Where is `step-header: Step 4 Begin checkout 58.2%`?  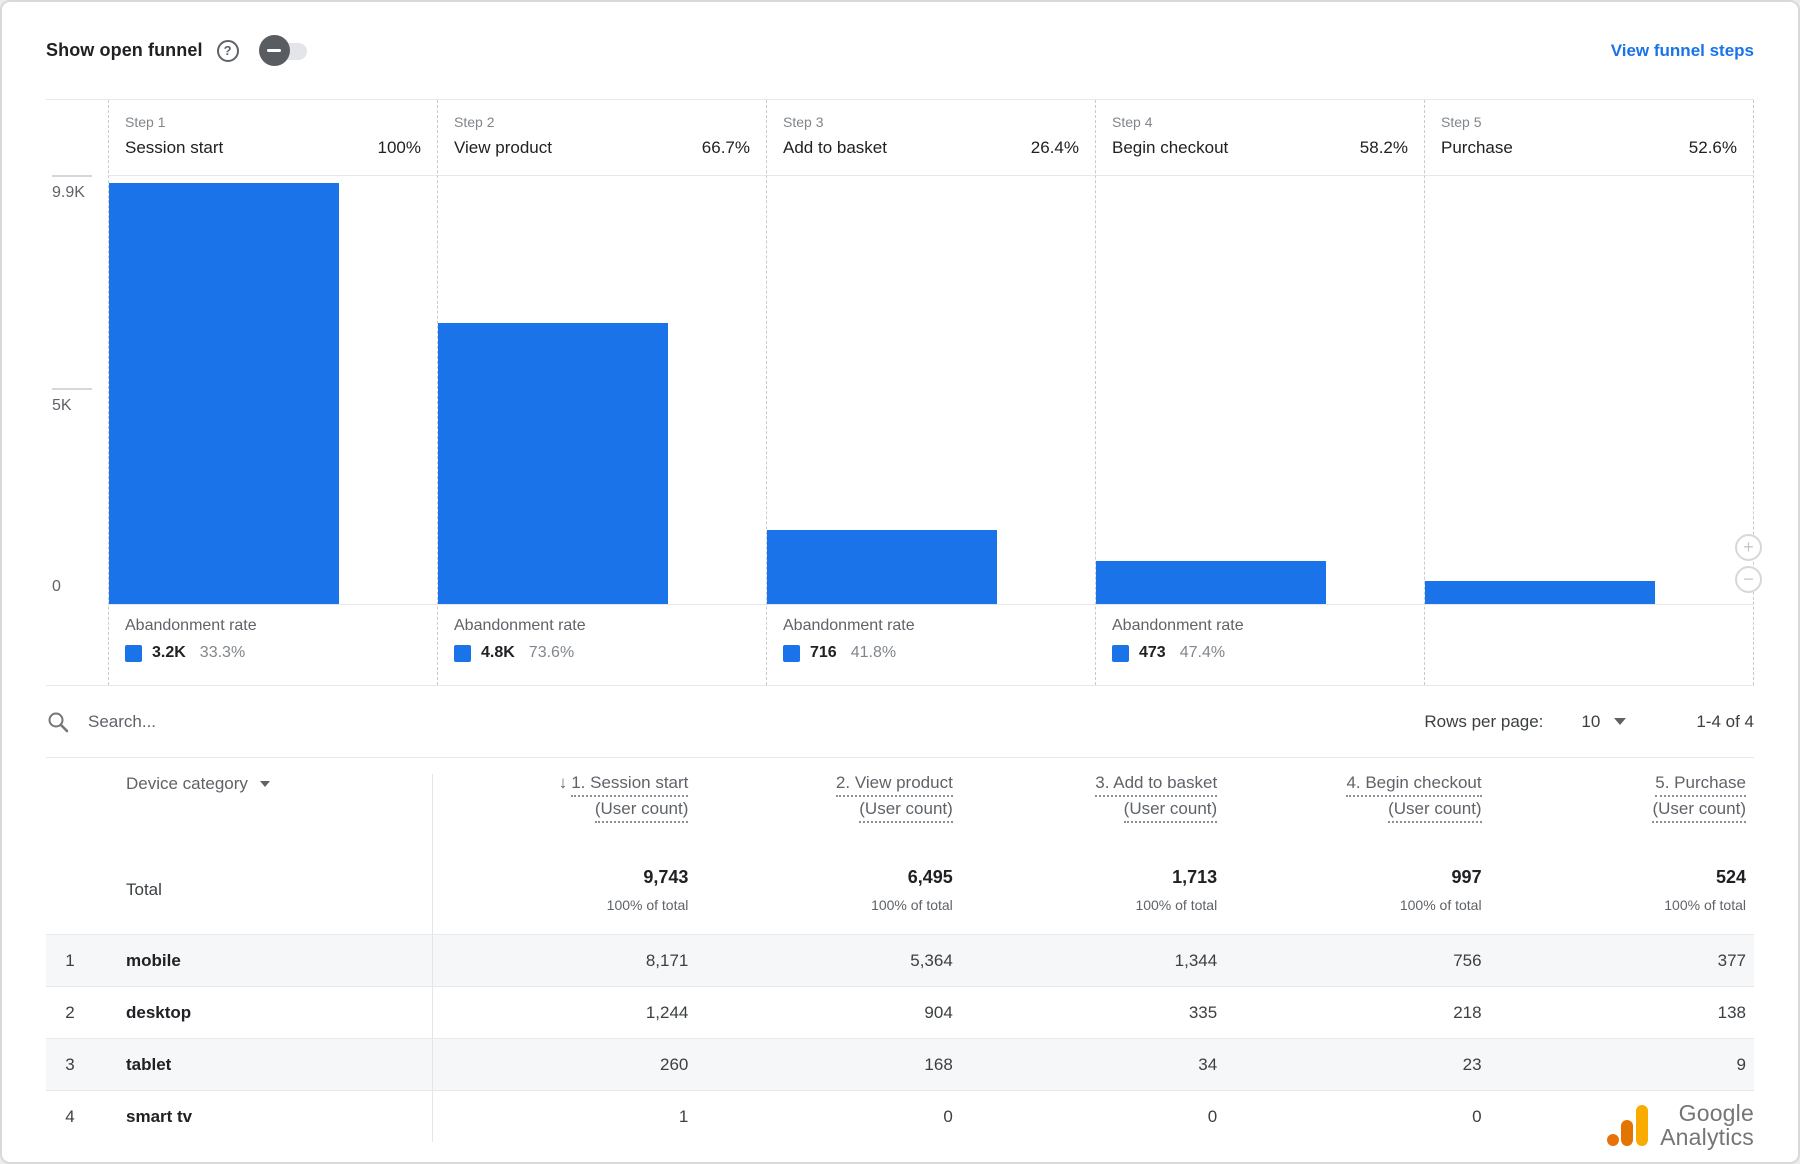
step-header: Step 4 Begin checkout 58.2% is located at coordinates (1260, 137).